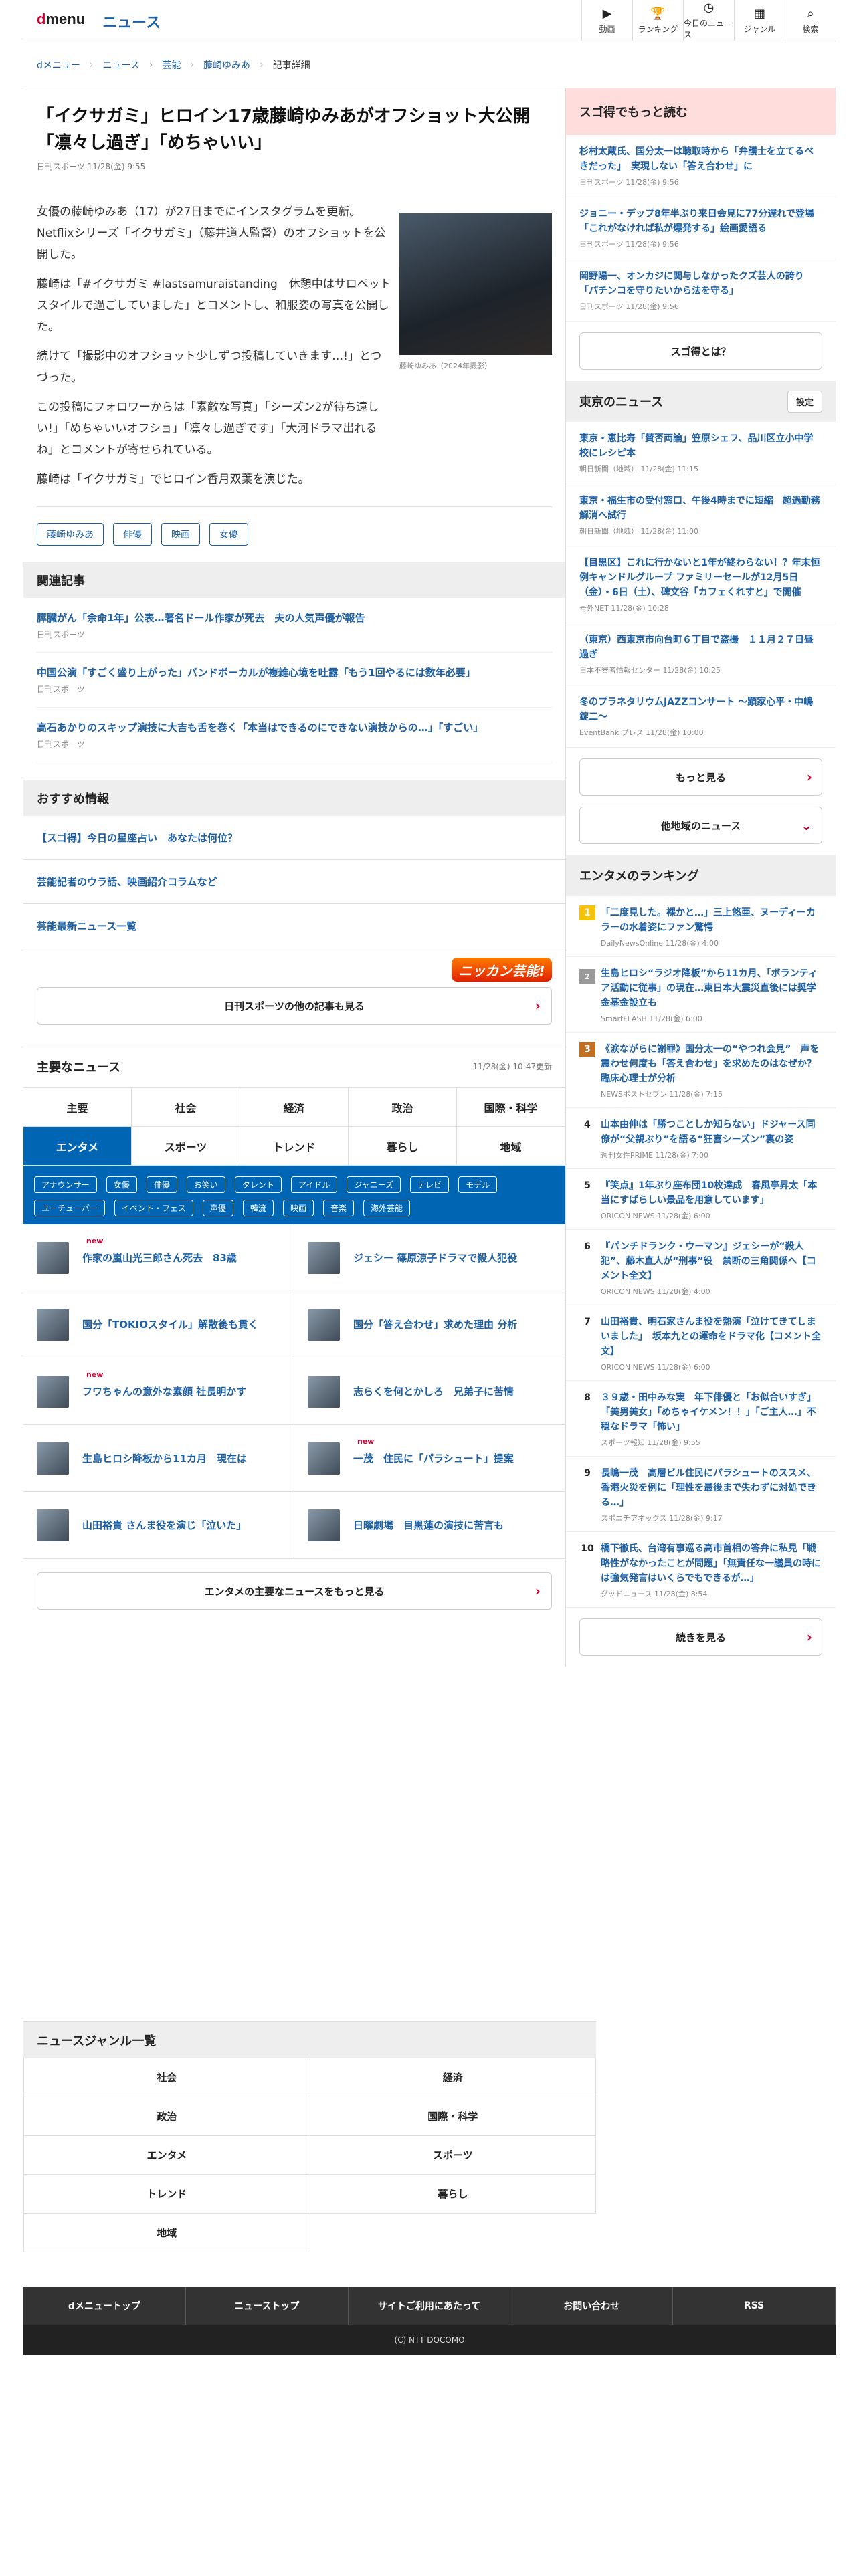 The width and height of the screenshot is (859, 2576). I want to click on category-tab: 政治, so click(403, 1107).